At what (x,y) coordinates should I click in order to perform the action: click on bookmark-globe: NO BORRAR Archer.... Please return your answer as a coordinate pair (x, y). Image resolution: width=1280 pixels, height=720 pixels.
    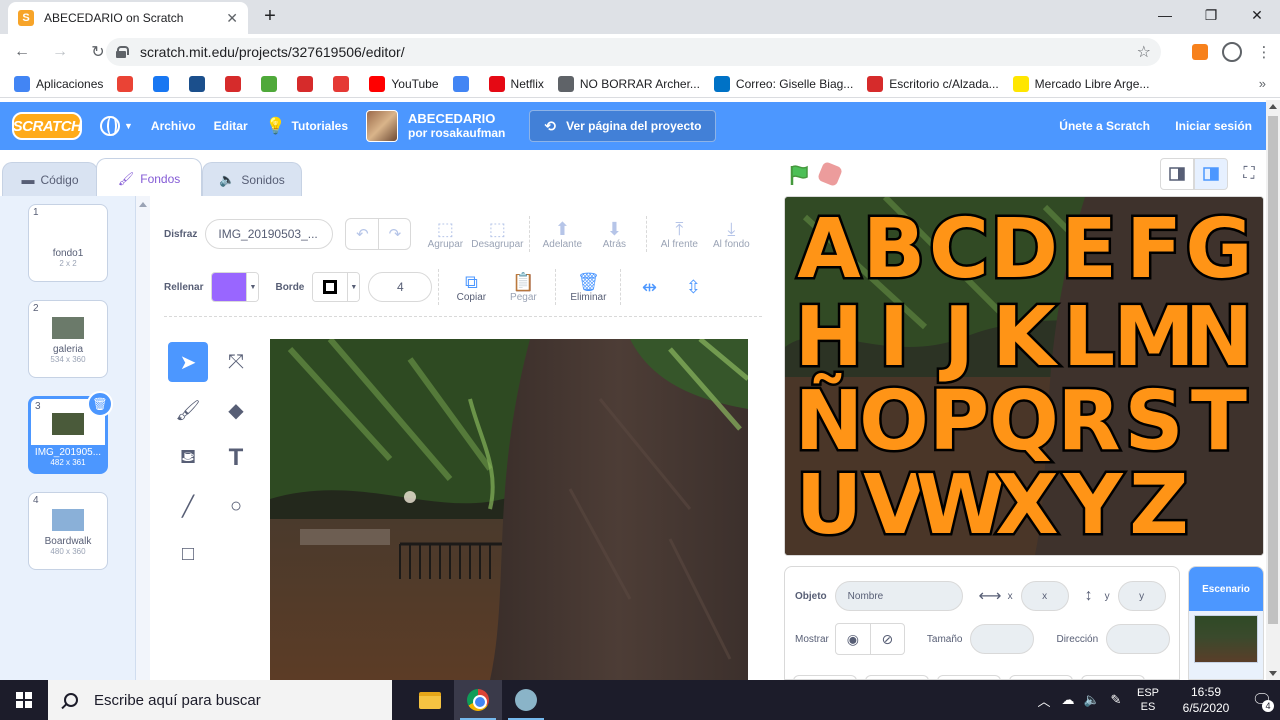
    Looking at the image, I should click on (628, 83).